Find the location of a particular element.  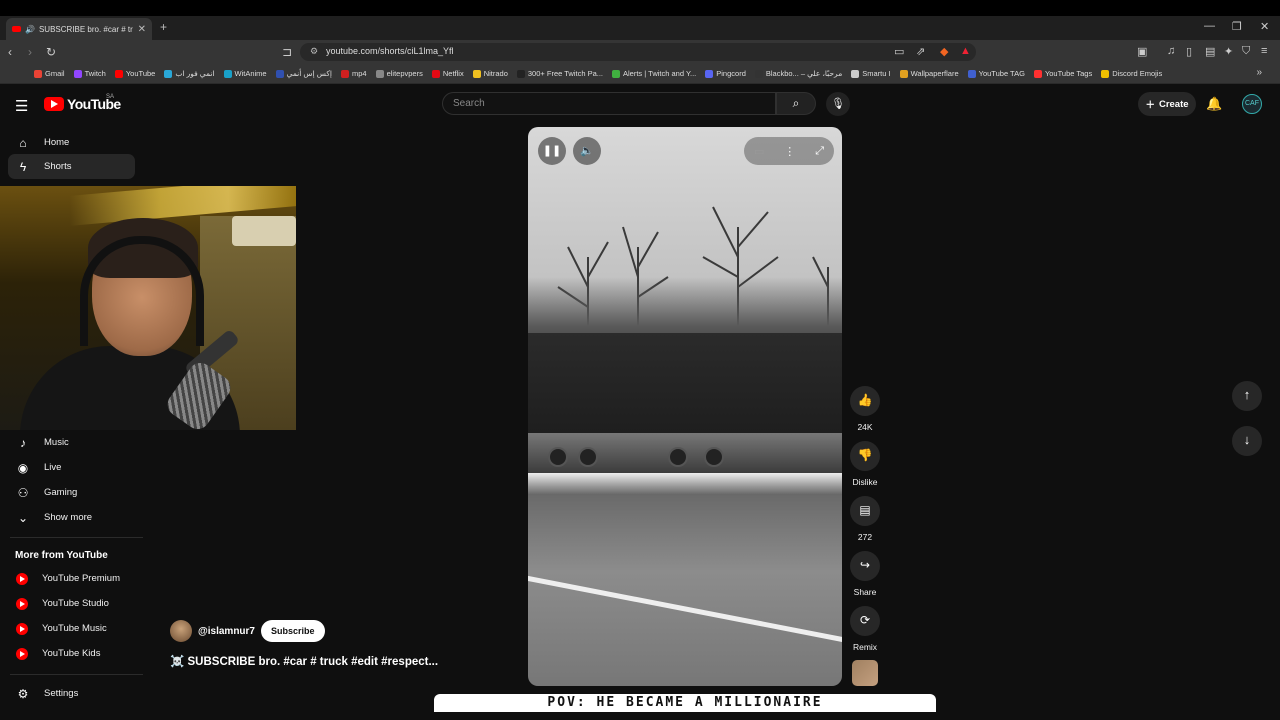

bookmark-item: mp4 is located at coordinates (353, 73).